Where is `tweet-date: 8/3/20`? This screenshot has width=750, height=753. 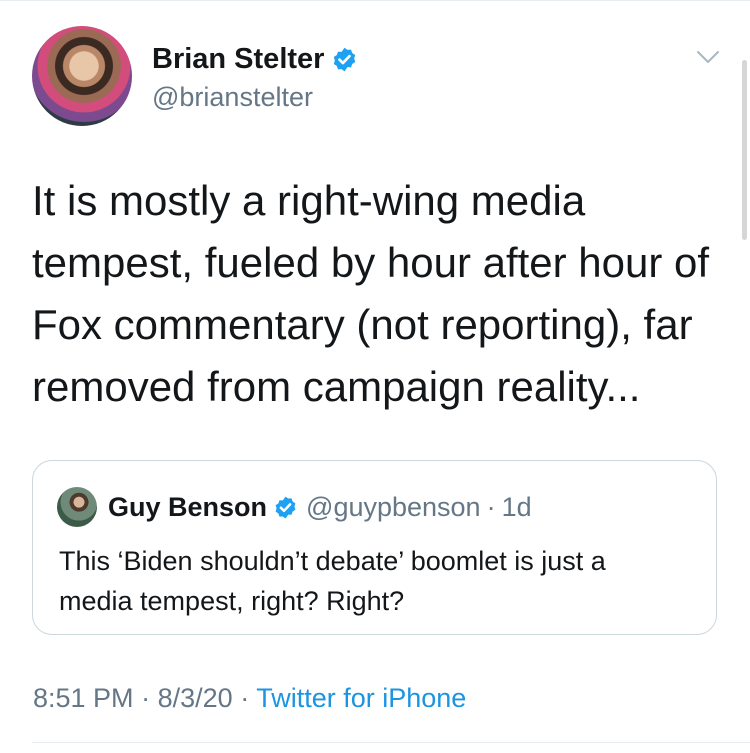 tweet-date: 8/3/20 is located at coordinates (195, 698).